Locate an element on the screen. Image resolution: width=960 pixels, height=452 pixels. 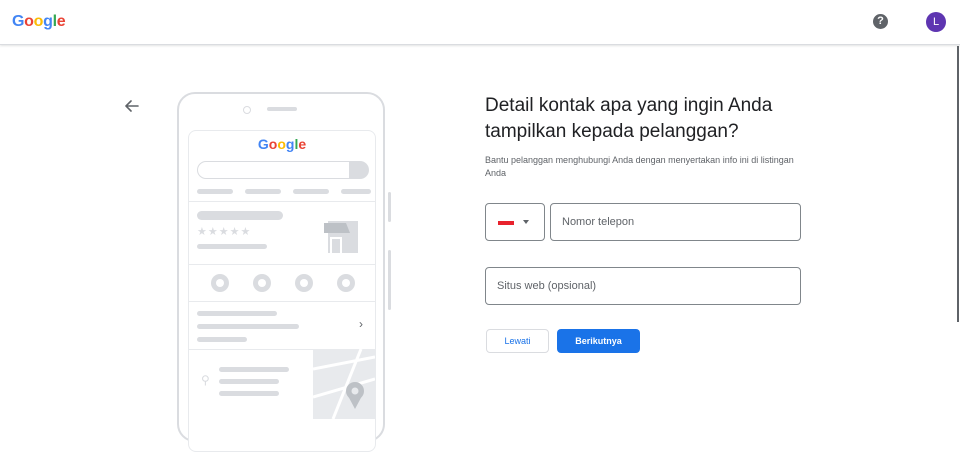
phone-camera is located at coordinates (247, 110).